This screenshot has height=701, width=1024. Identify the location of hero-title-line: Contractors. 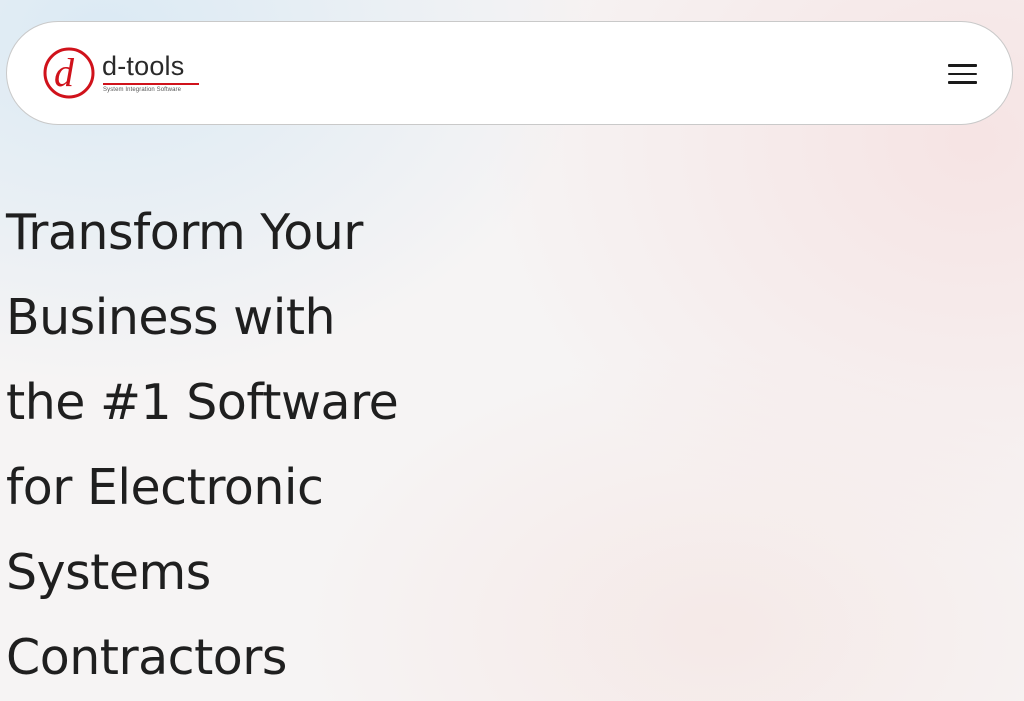
(146, 657).